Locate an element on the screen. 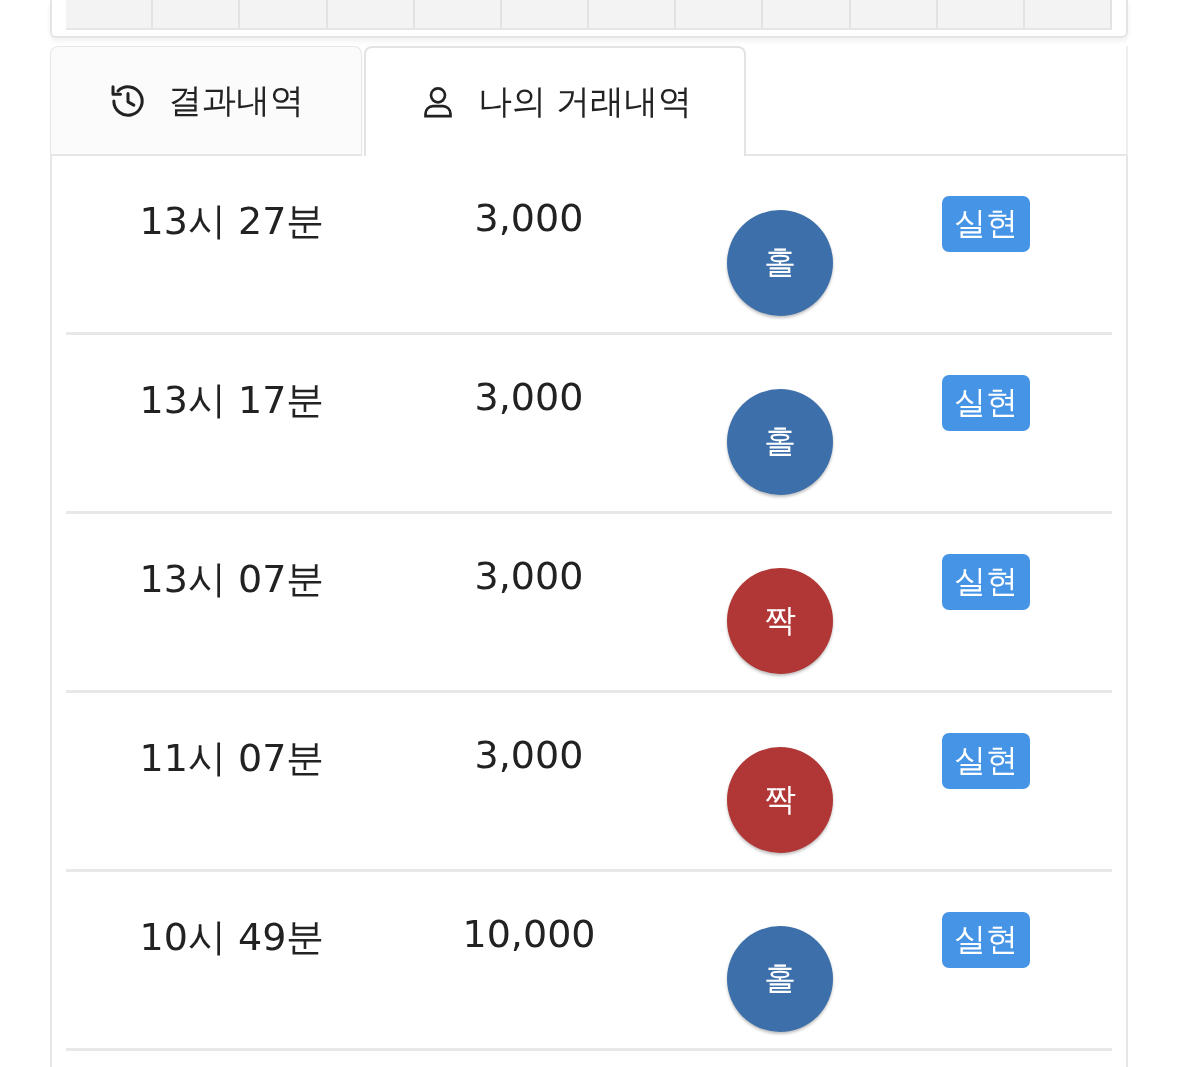  time-text: 11시 07분 is located at coordinates (232, 758).